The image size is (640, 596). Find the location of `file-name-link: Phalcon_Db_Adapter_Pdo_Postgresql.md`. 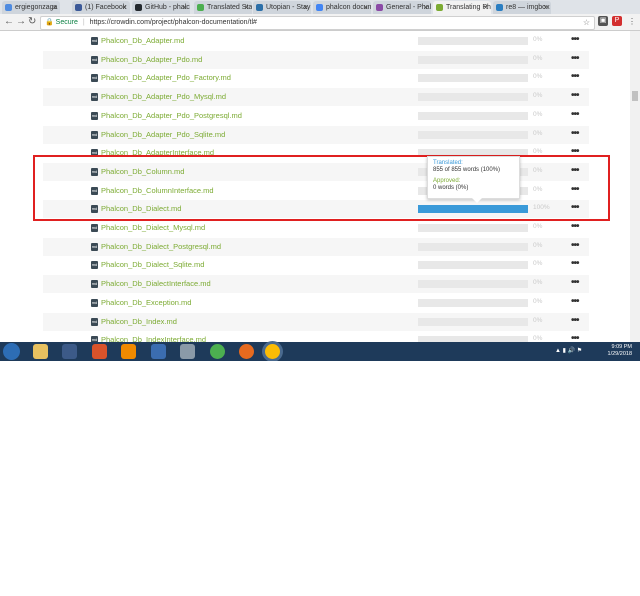

file-name-link: Phalcon_Db_Adapter_Pdo_Postgresql.md is located at coordinates (171, 115).